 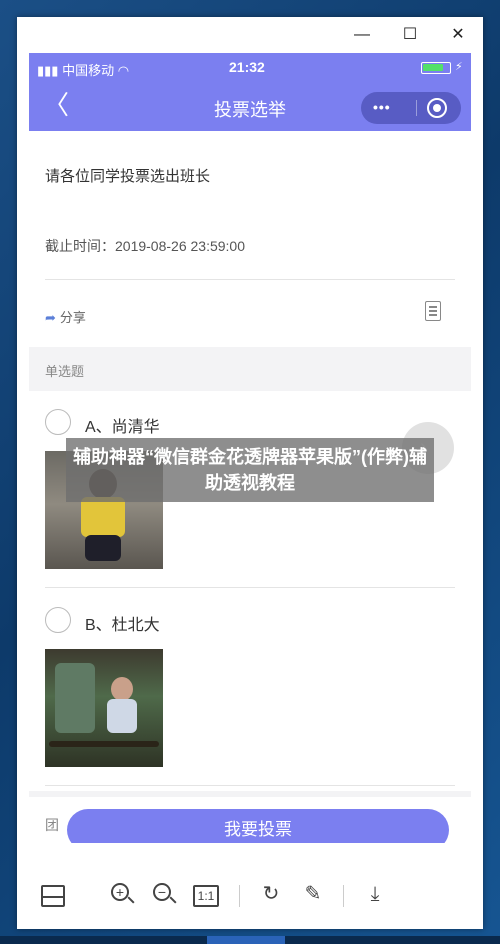 What do you see at coordinates (122, 623) in the screenshot?
I see `option-b-label: B、杜北大` at bounding box center [122, 623].